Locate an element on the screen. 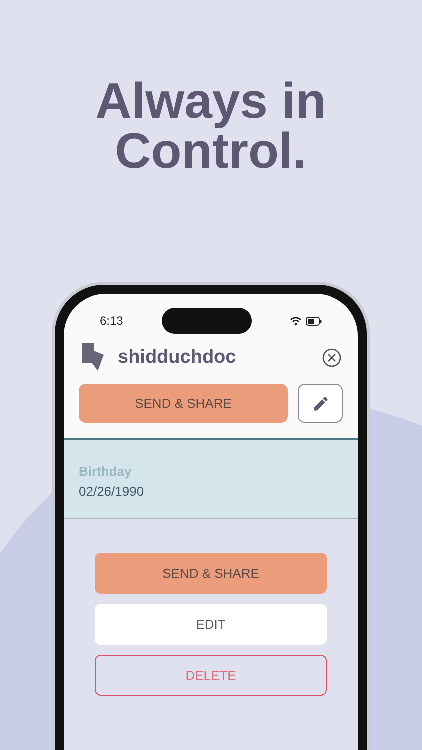 This screenshot has width=422, height=750. headline: Always in is located at coordinates (211, 101).